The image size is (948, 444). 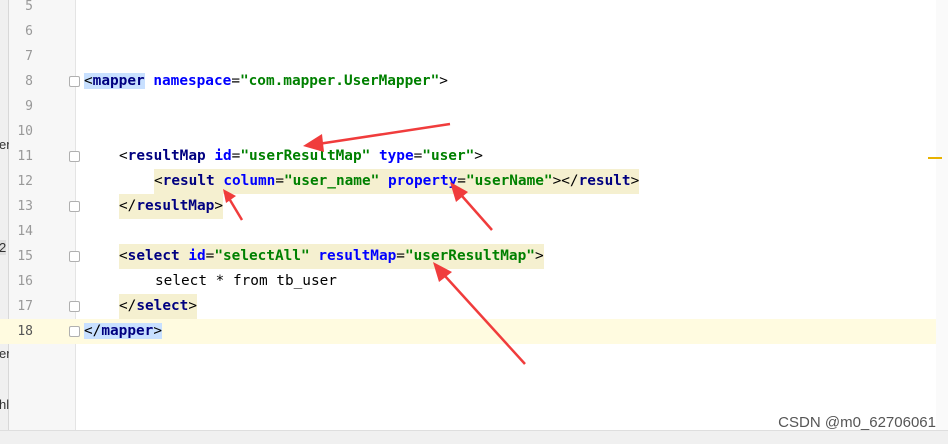 What do you see at coordinates (236, 210) in the screenshot?
I see `arrow-to-column` at bounding box center [236, 210].